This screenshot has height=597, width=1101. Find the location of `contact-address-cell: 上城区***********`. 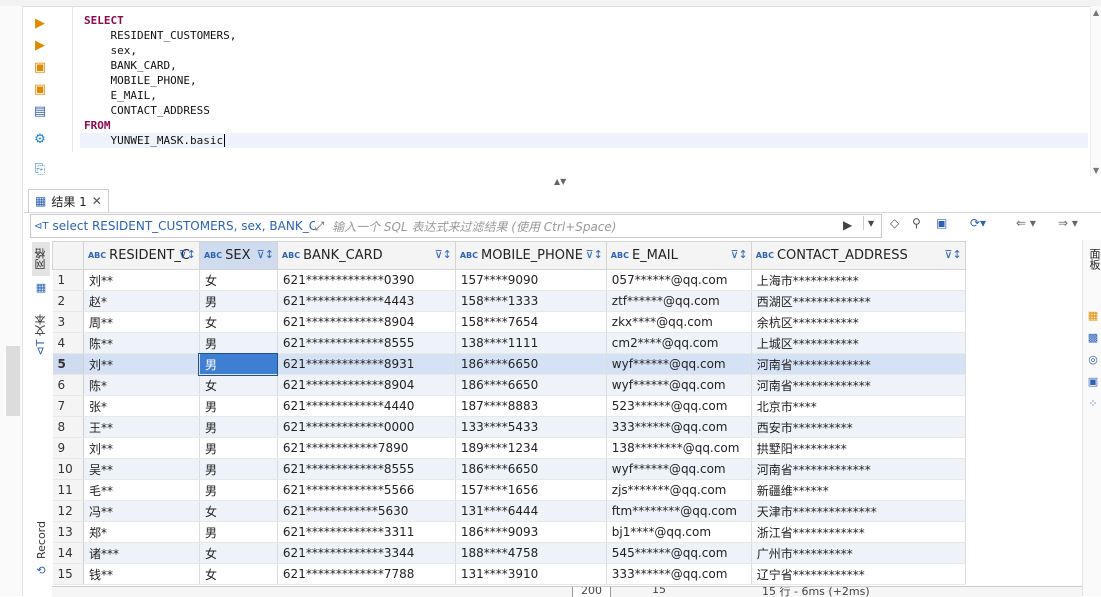

contact-address-cell: 上城区*********** is located at coordinates (858, 343).